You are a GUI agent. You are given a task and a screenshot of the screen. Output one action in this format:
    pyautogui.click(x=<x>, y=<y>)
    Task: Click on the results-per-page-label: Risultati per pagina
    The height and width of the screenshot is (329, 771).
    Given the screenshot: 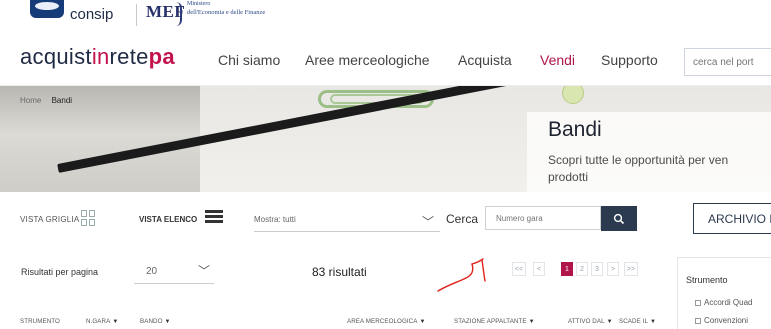 What is the action you would take?
    pyautogui.click(x=60, y=272)
    